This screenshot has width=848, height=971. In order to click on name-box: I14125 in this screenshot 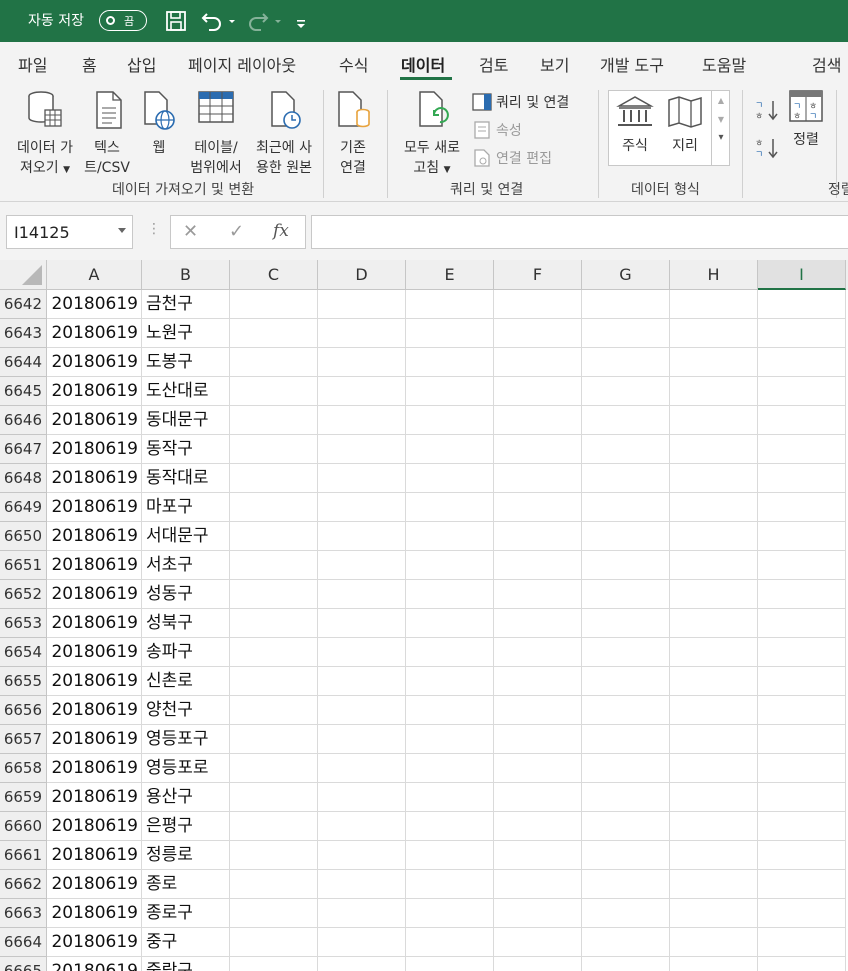, I will do `click(69, 232)`.